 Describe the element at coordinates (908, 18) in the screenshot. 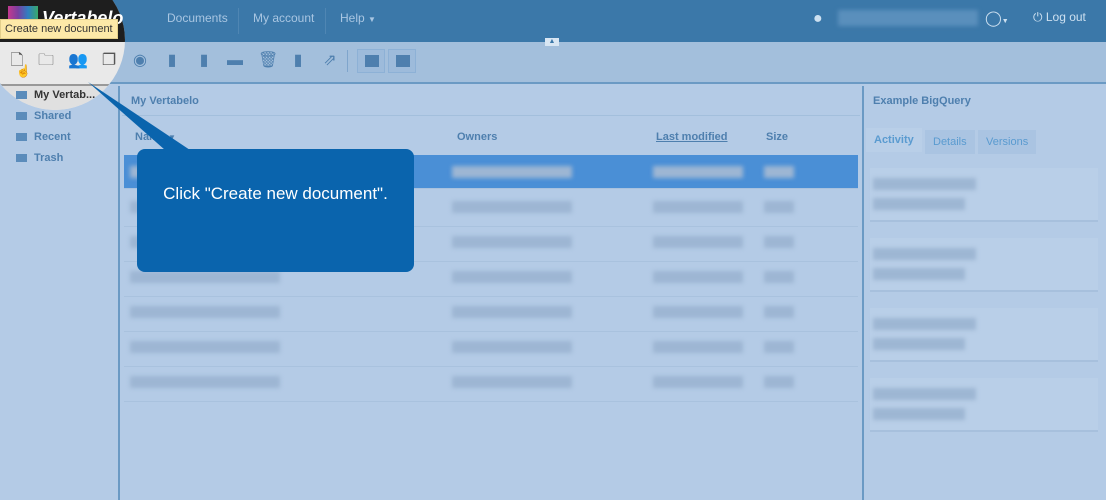

I see `username-blurred` at that location.